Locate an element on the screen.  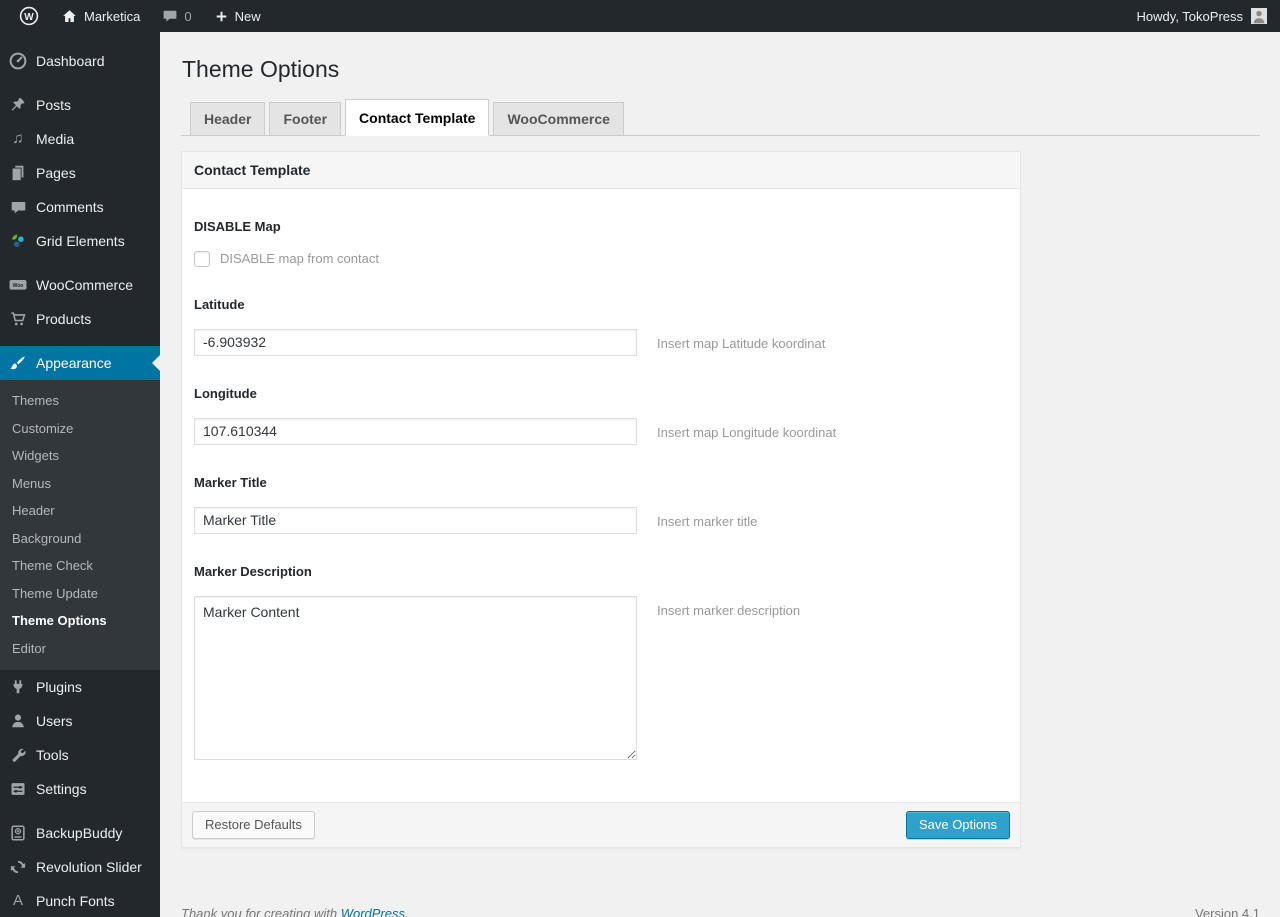
svg-text: Woo is located at coordinates (18, 286).